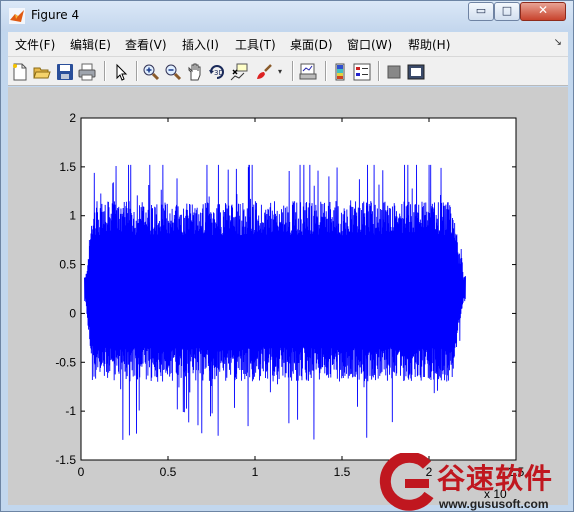 The height and width of the screenshot is (513, 574). What do you see at coordinates (255, 44) in the screenshot?
I see `menu-tools: 工具(T)` at bounding box center [255, 44].